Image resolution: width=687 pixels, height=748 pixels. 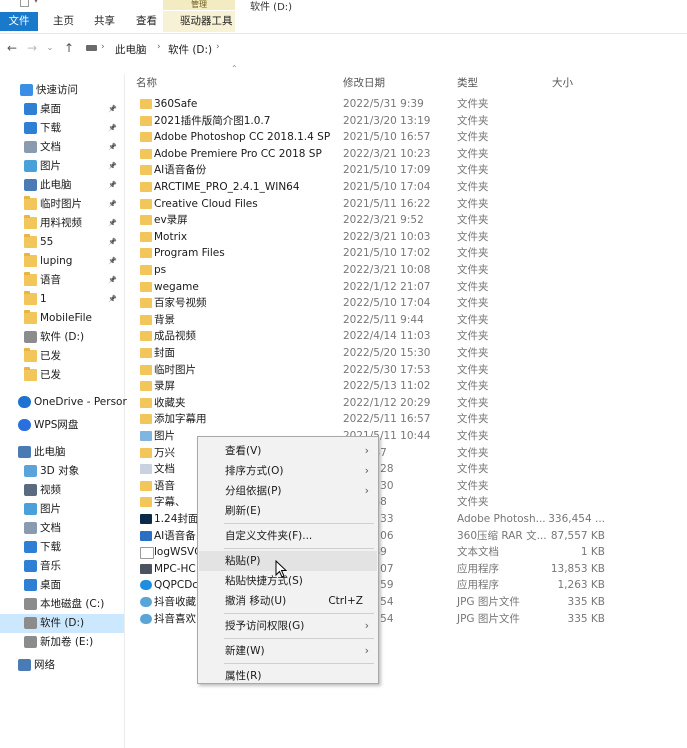 What do you see at coordinates (62, 604) in the screenshot?
I see `sidebar-item: 本地磁盘 (C:)` at bounding box center [62, 604].